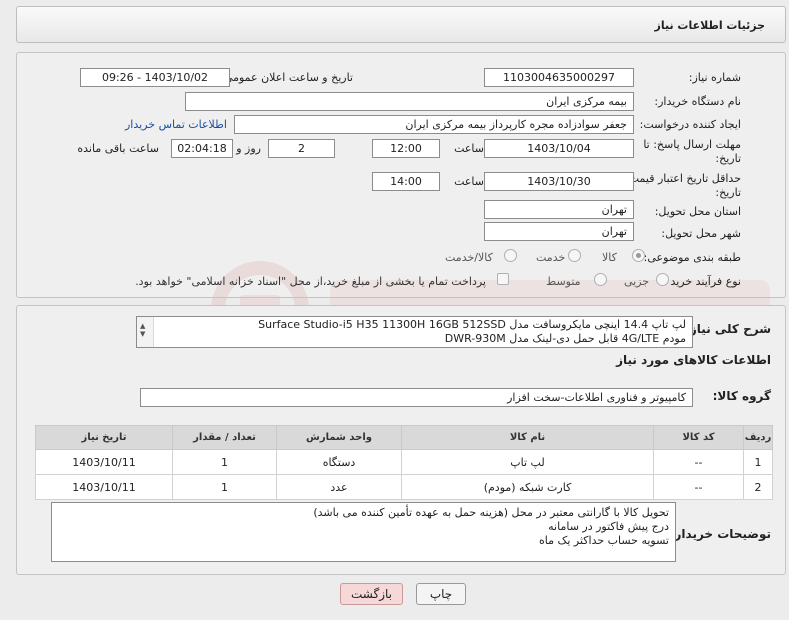 The image size is (789, 620). I want to click on goods-section-title: اطلاعات کالاهای مورد نیاز, so click(693, 360).